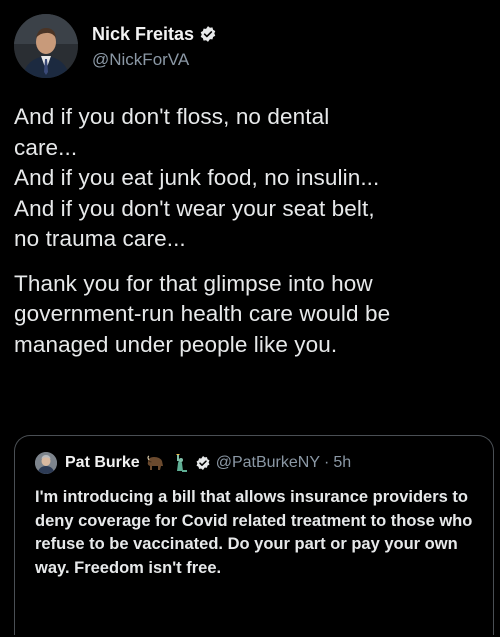  I want to click on text-line: And if you don't floss, no dental, so click(172, 116).